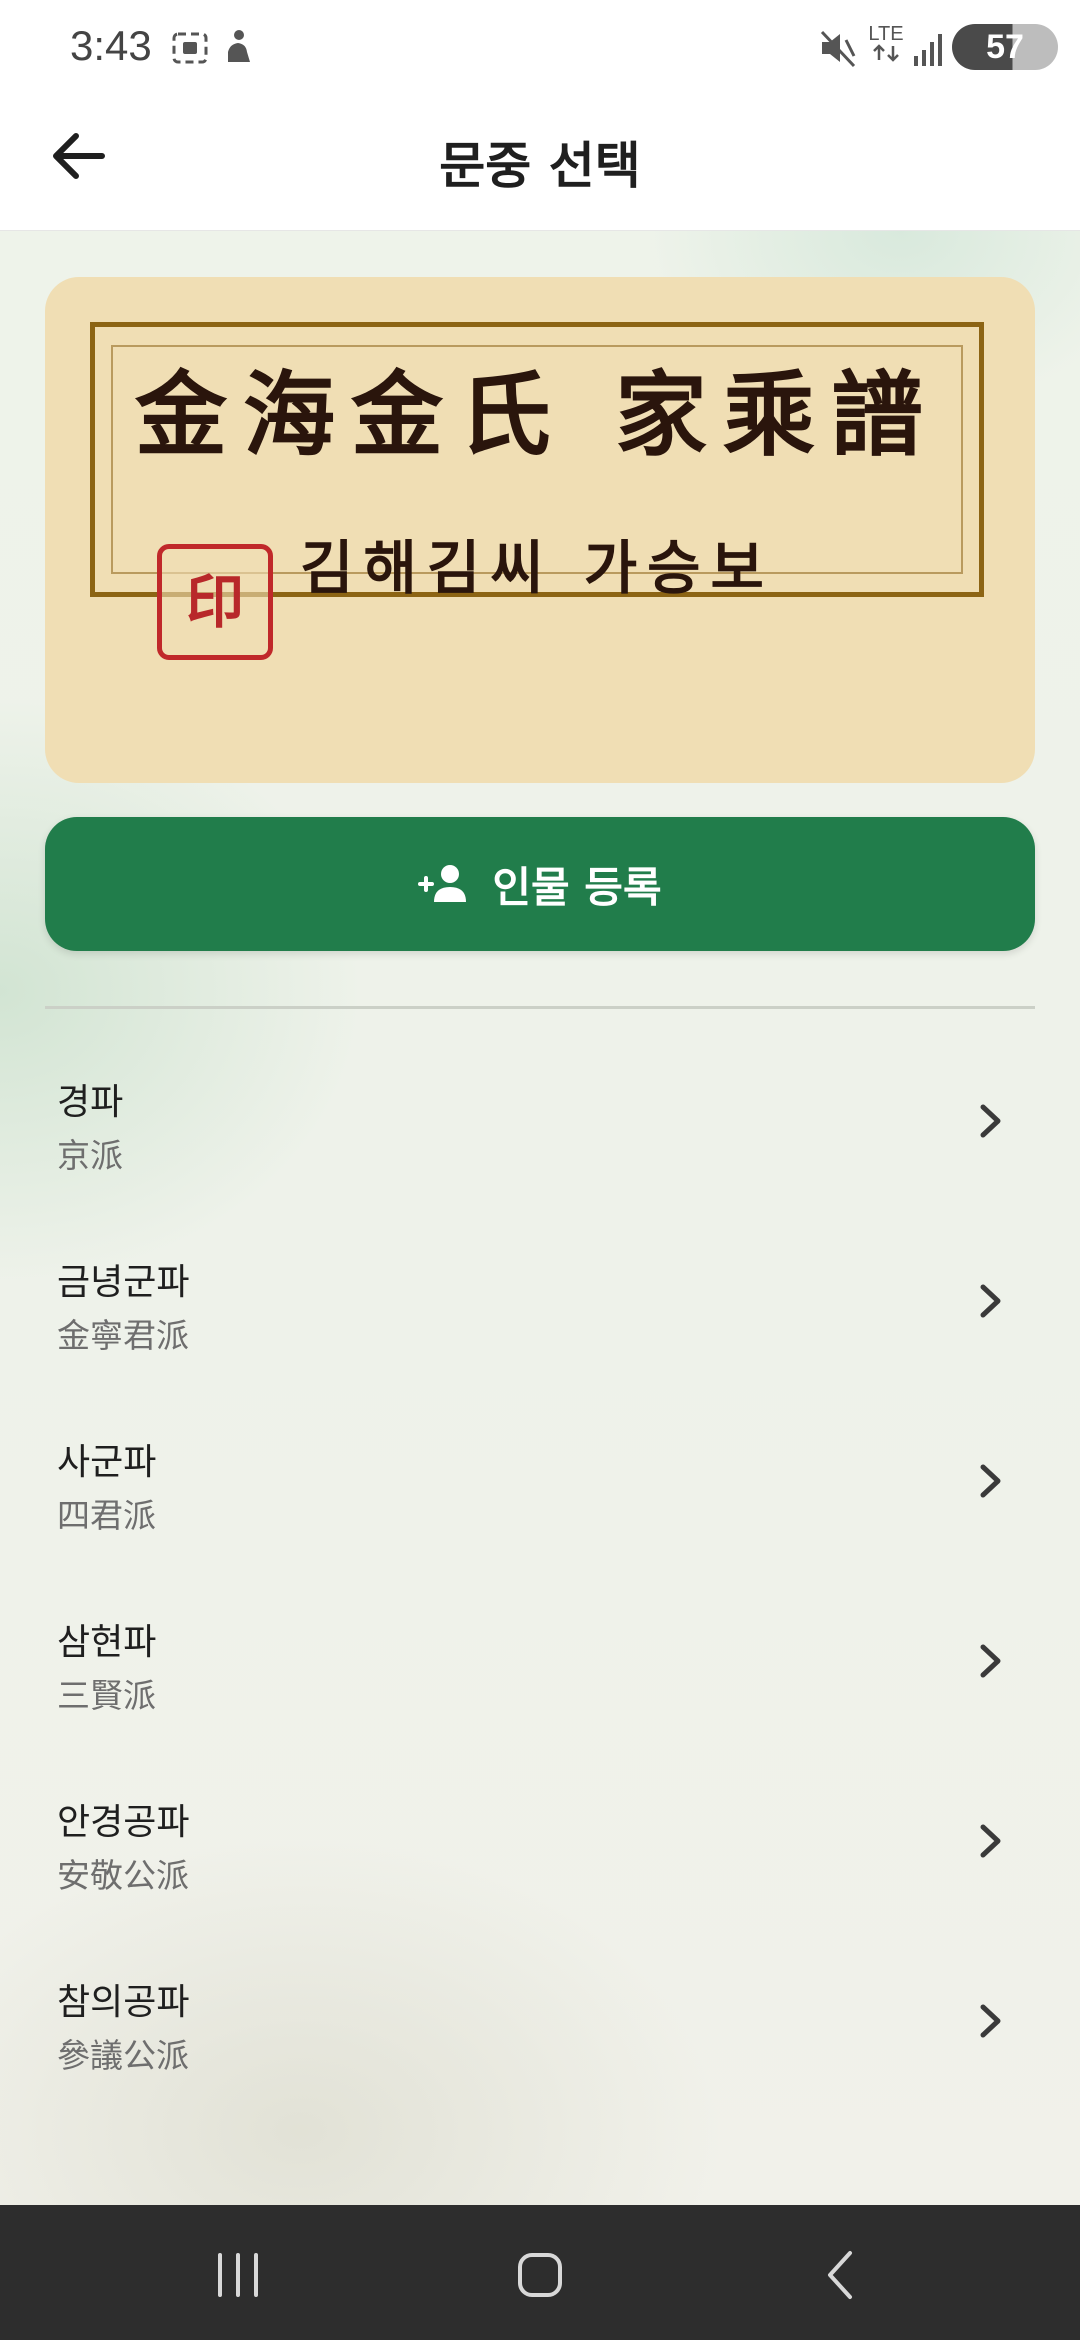 This screenshot has height=2340, width=1080. What do you see at coordinates (540, 1651) in the screenshot?
I see `branch-item: 삼현파 三賢派` at bounding box center [540, 1651].